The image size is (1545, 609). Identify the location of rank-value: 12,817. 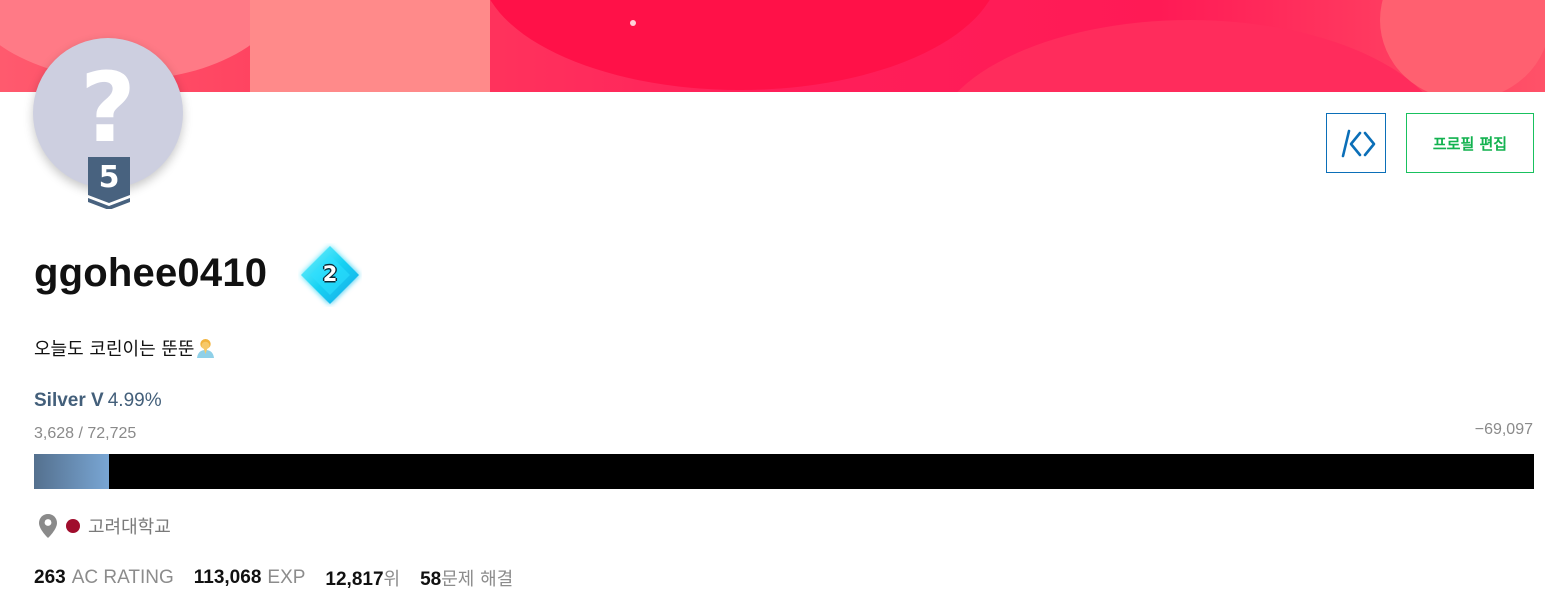
(354, 579).